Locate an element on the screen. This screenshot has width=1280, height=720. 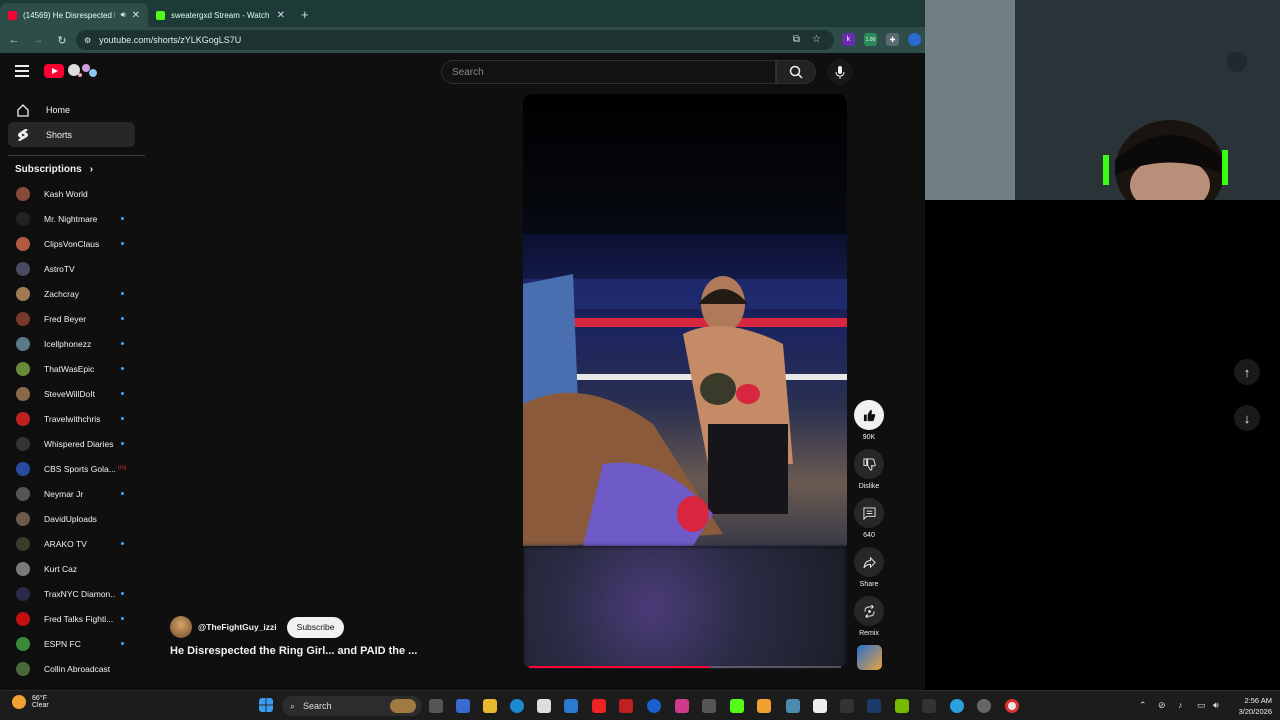
menu-icon is located at coordinates (22, 71).